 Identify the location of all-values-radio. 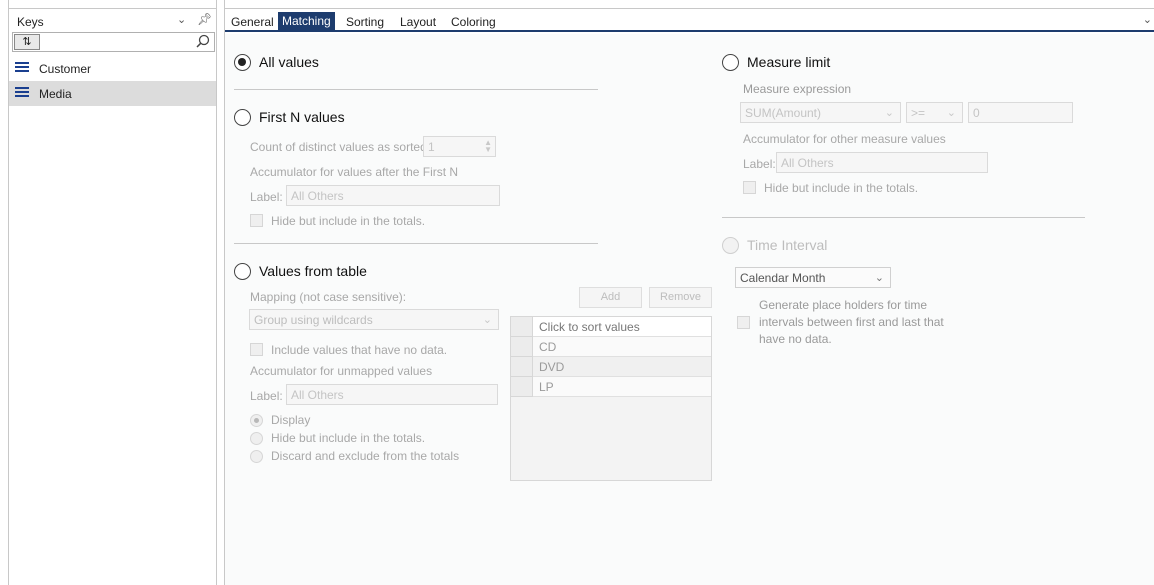
(242, 62).